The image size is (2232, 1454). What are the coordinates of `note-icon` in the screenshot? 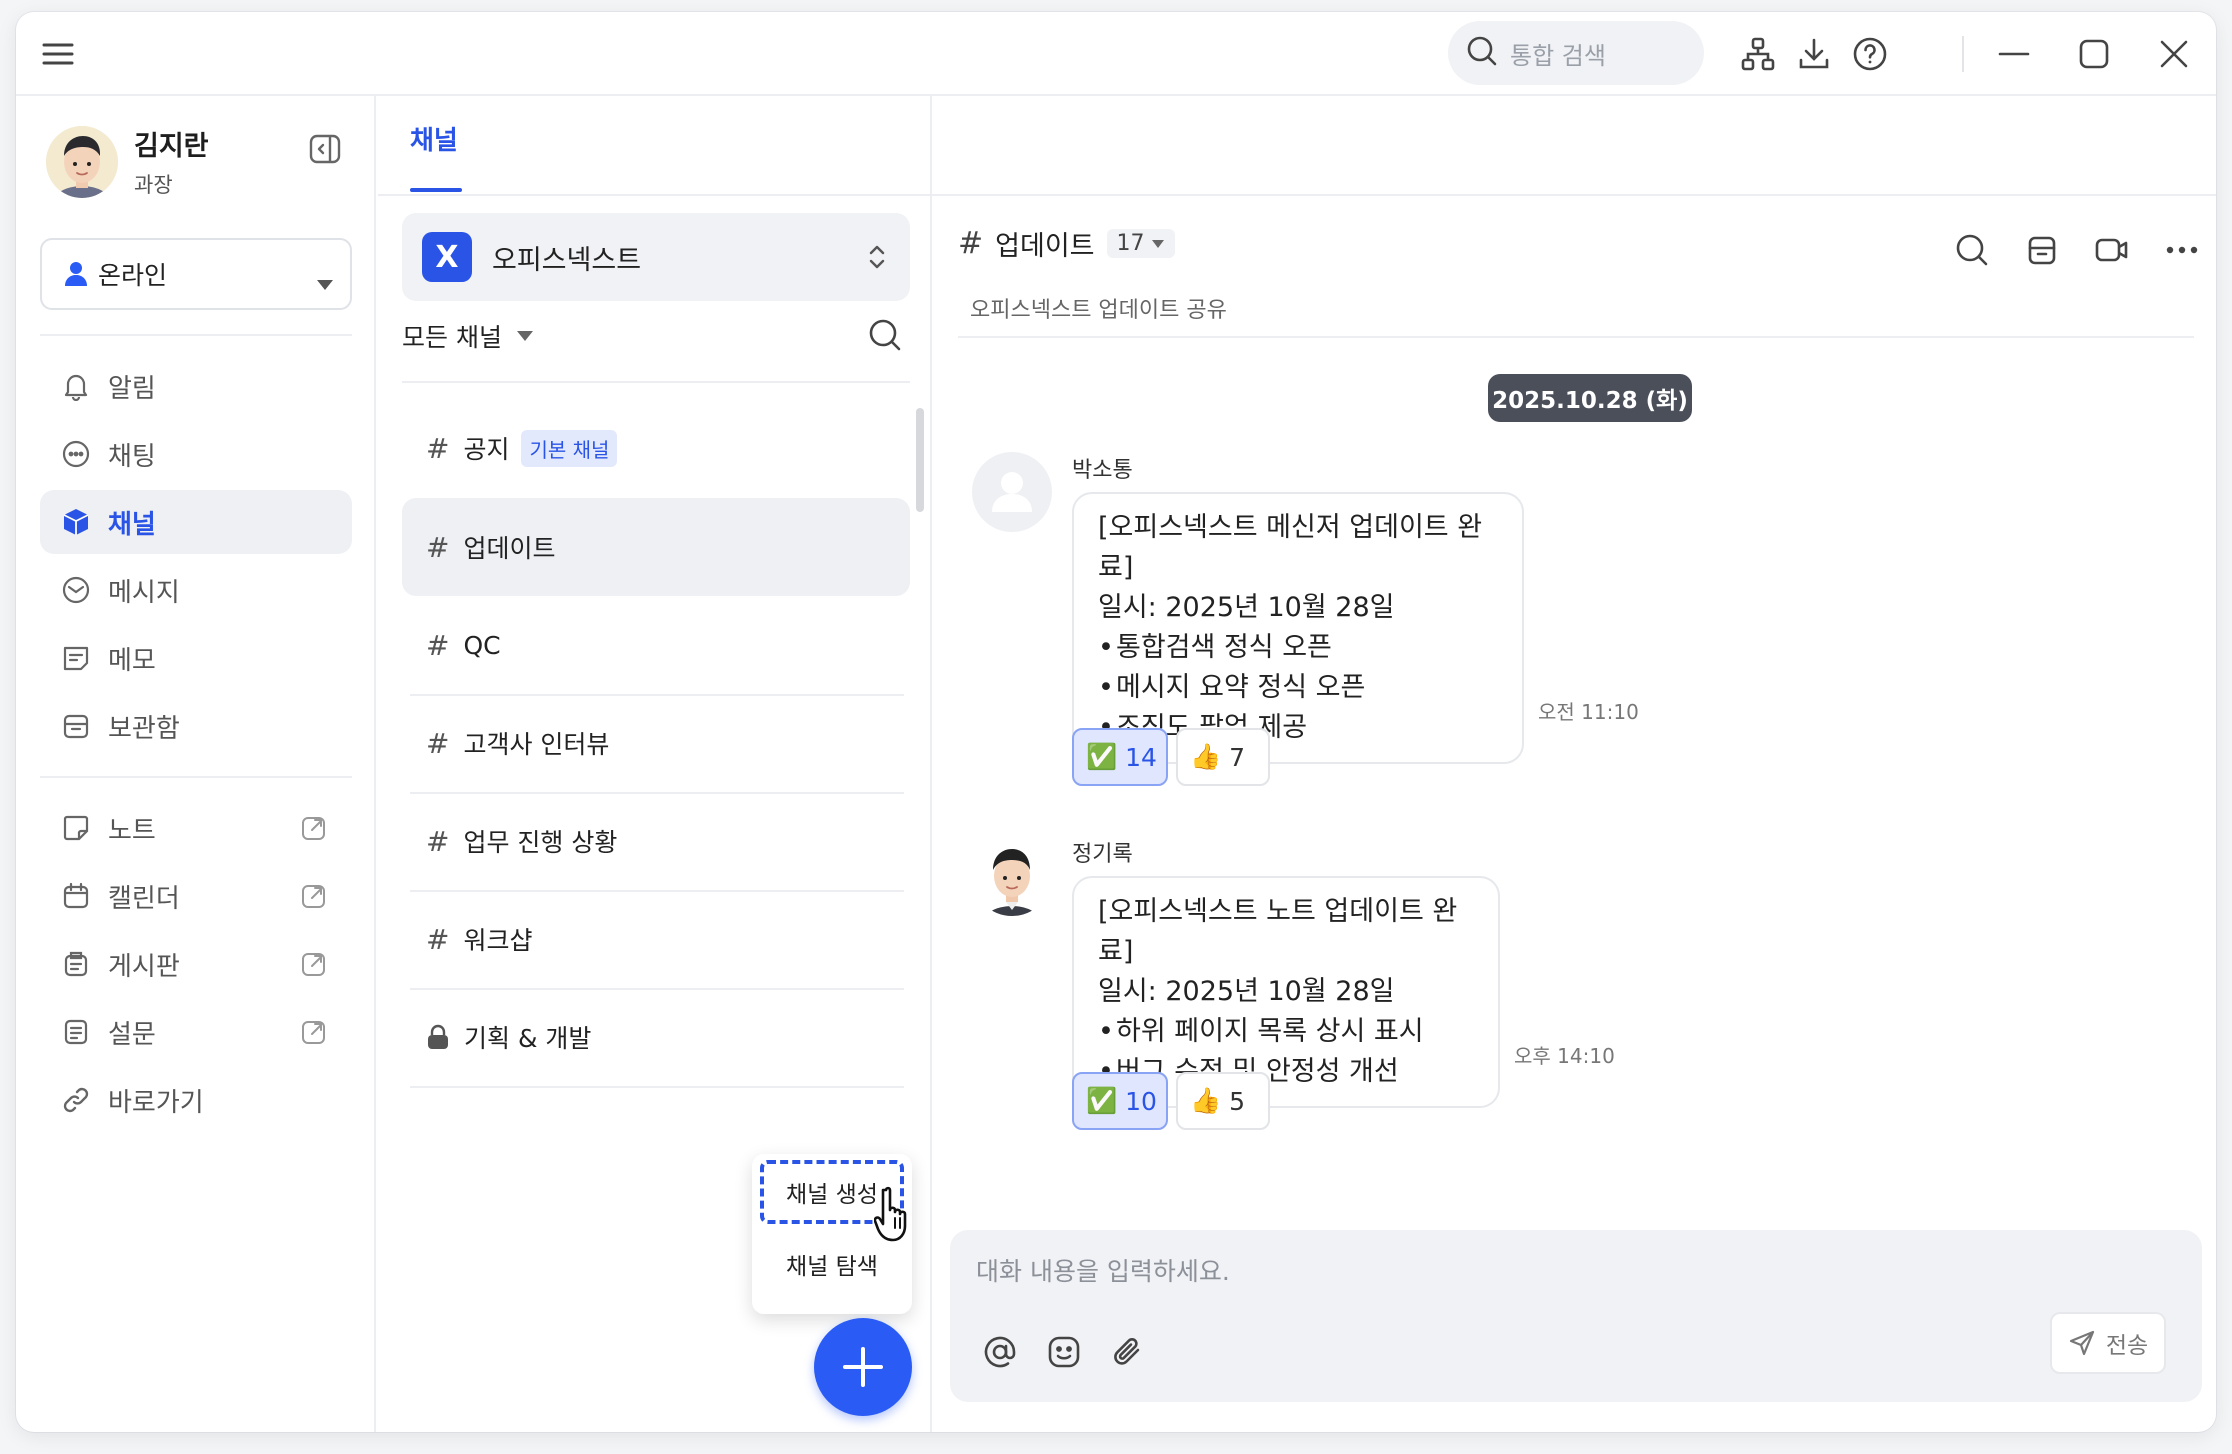 It's located at (76, 828).